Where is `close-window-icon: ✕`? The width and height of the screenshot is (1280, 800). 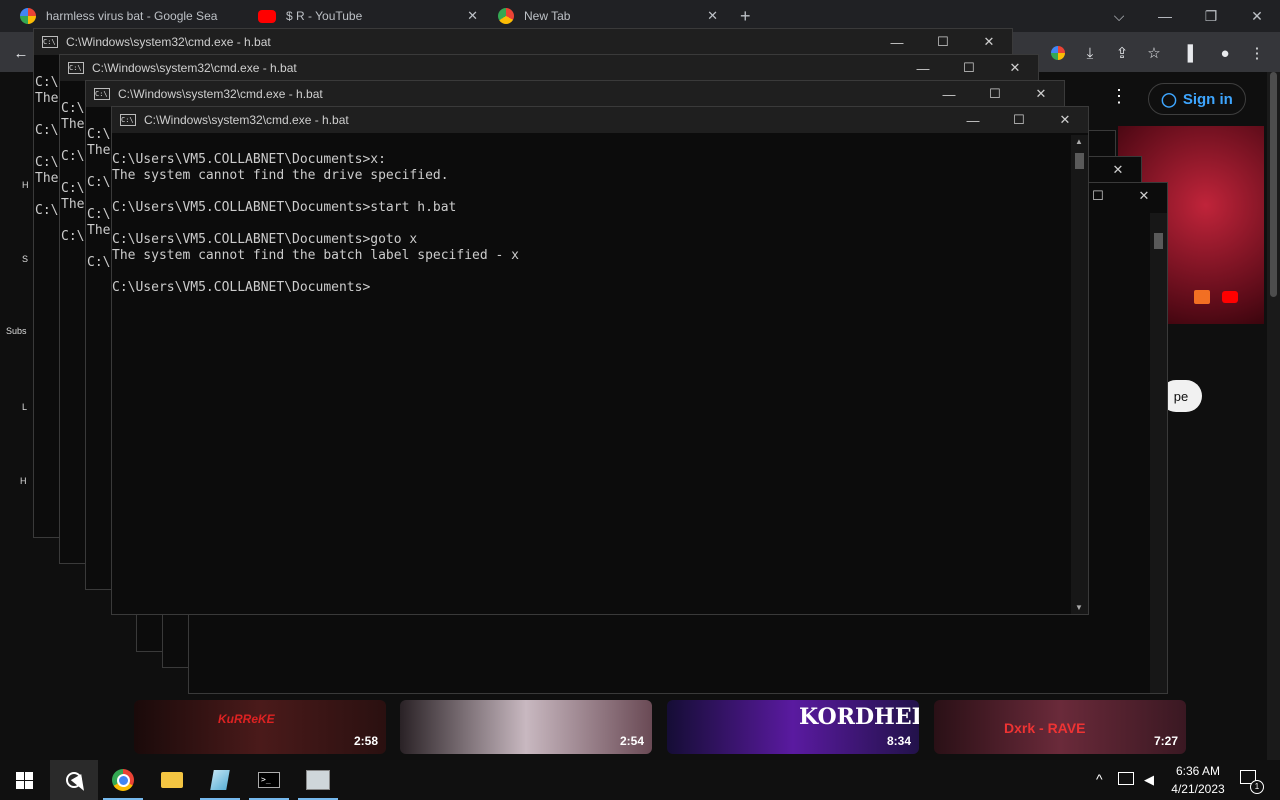
close-window-icon: ✕ is located at coordinates (1257, 16).